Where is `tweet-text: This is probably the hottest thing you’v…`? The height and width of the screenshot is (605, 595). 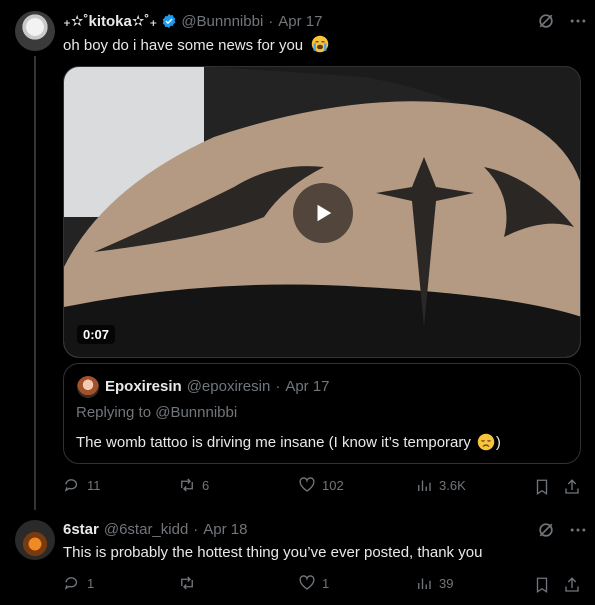 tweet-text: This is probably the hottest thing you’v… is located at coordinates (273, 552).